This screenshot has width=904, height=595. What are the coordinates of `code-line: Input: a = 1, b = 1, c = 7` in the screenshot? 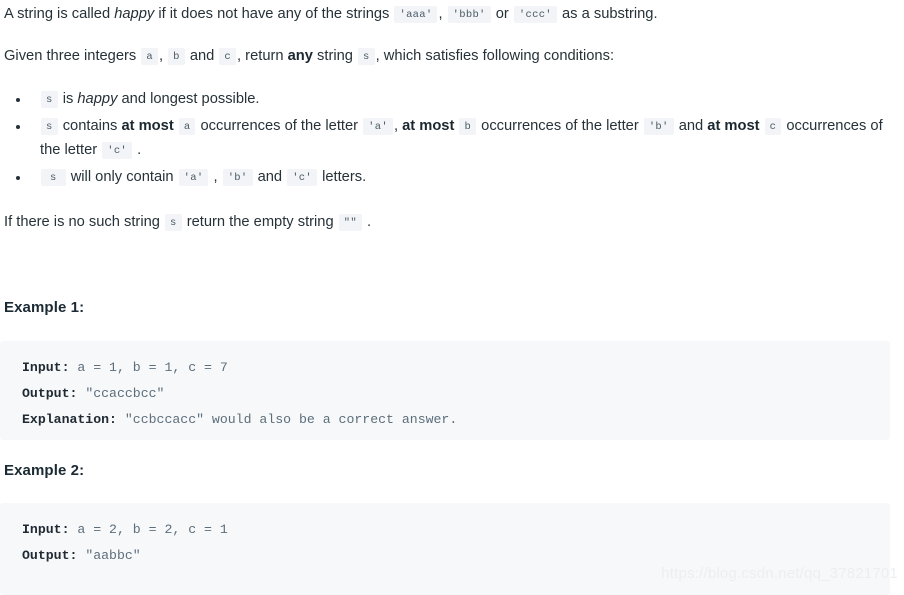 It's located at (446, 368).